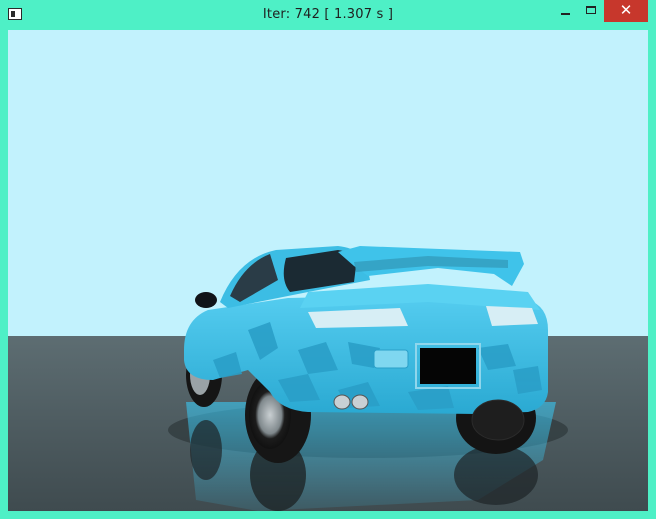  What do you see at coordinates (360, 402) in the screenshot?
I see `exhaust-right` at bounding box center [360, 402].